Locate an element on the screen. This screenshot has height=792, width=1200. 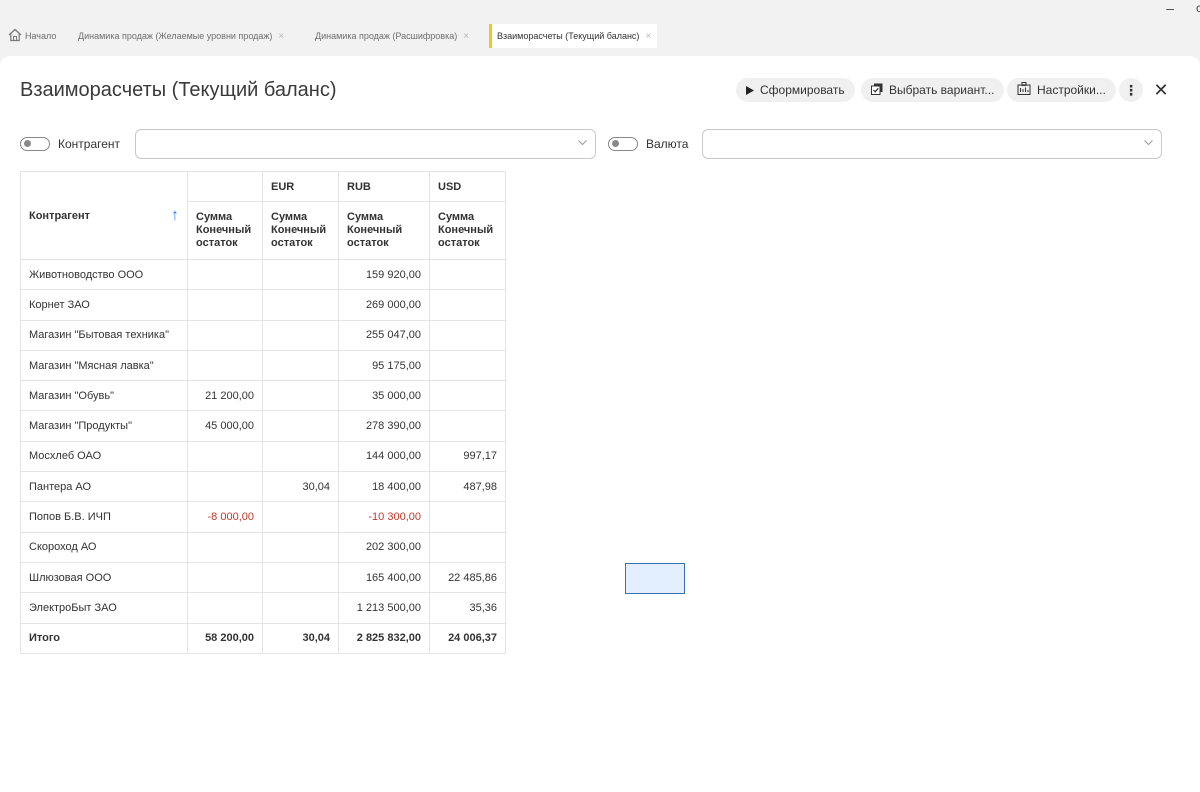
table-row: ЭлектроБыт ЗАО 1 213 500,00 35,36 is located at coordinates (263, 608).